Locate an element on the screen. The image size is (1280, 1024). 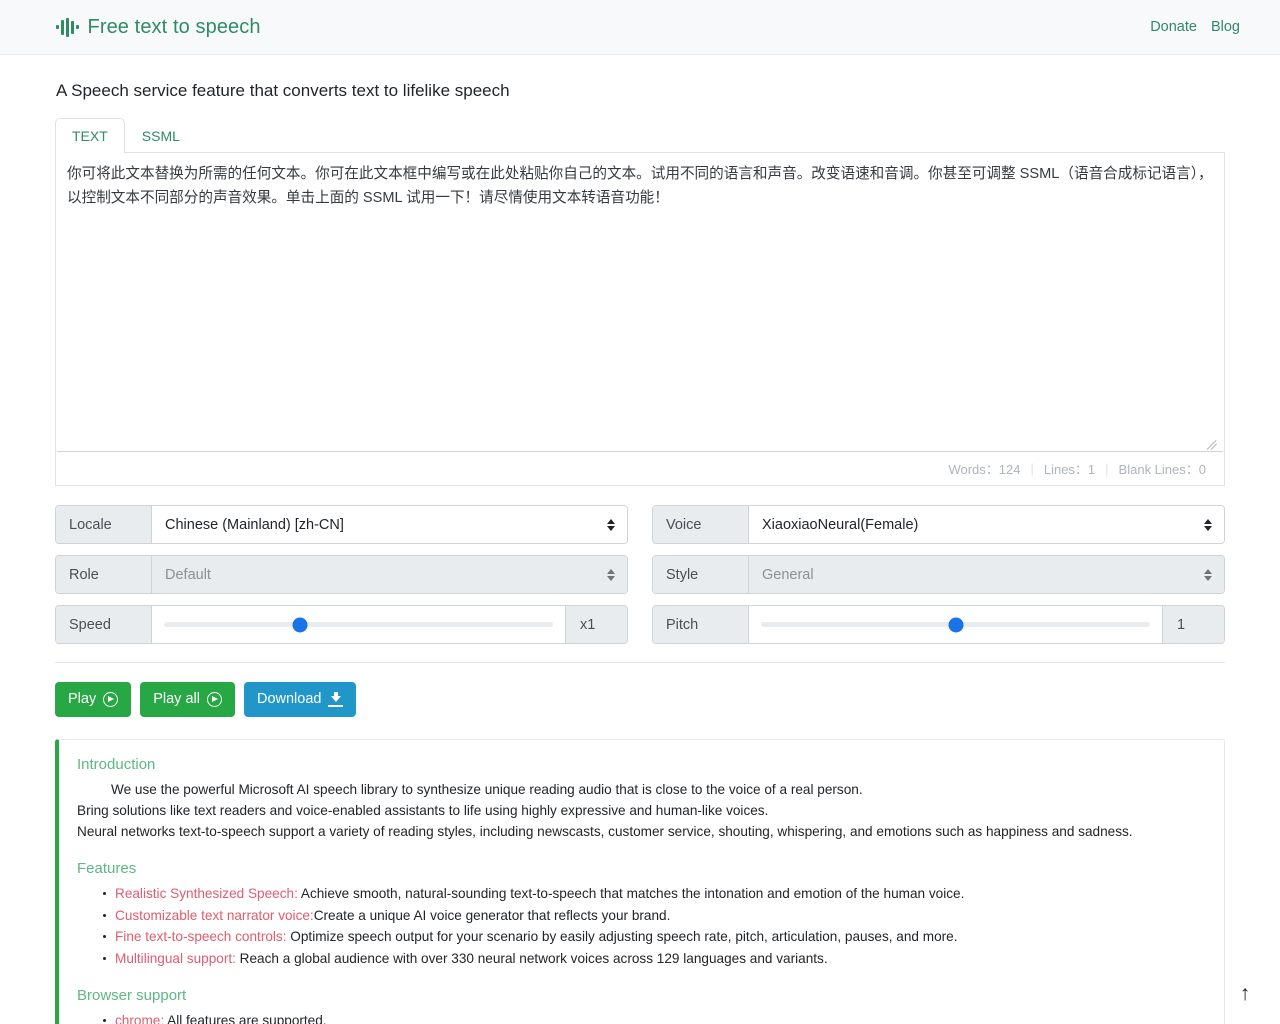
introduction-heading: Introduction is located at coordinates (116, 765).